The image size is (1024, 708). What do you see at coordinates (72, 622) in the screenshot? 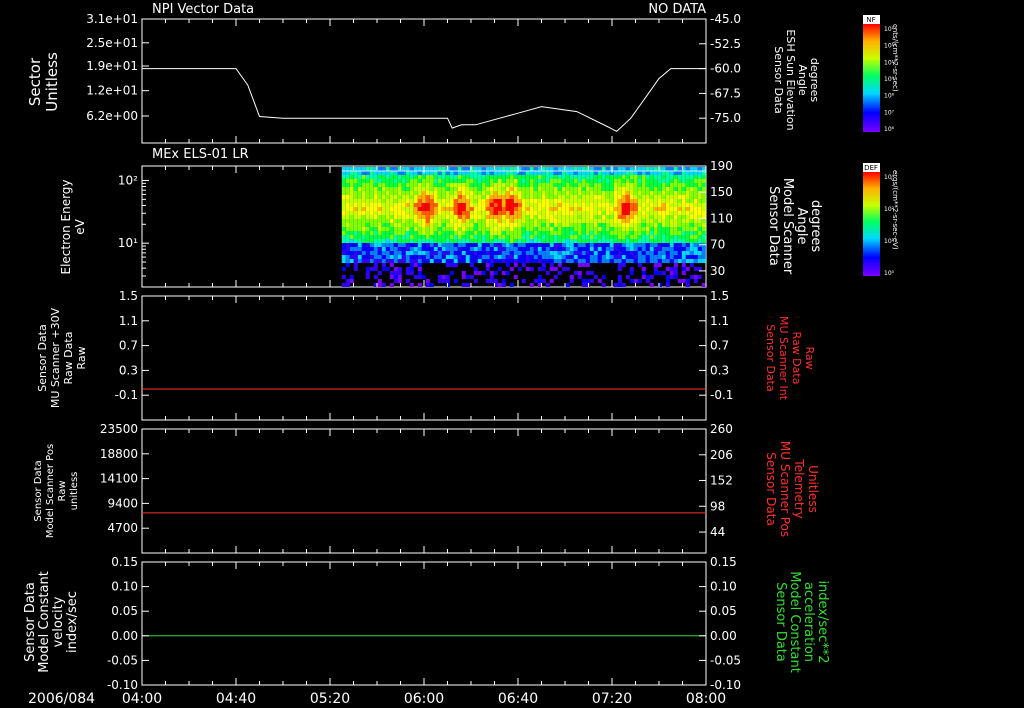
I see `panel5-ylabel-3: index/sec` at bounding box center [72, 622].